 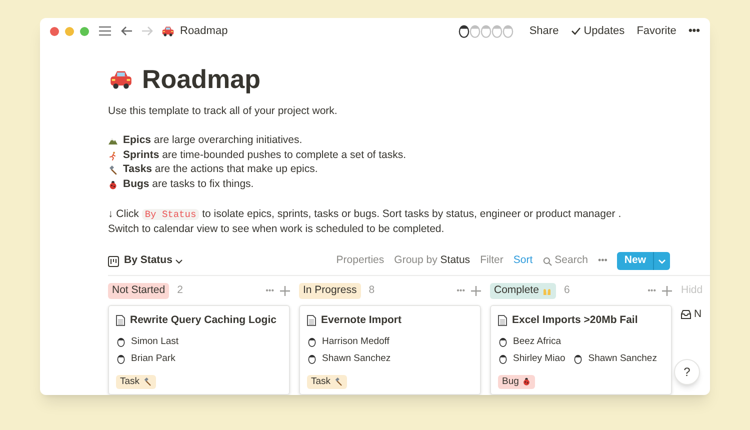 I want to click on card-title: Excel Imports >20Mb Fail, so click(x=575, y=320).